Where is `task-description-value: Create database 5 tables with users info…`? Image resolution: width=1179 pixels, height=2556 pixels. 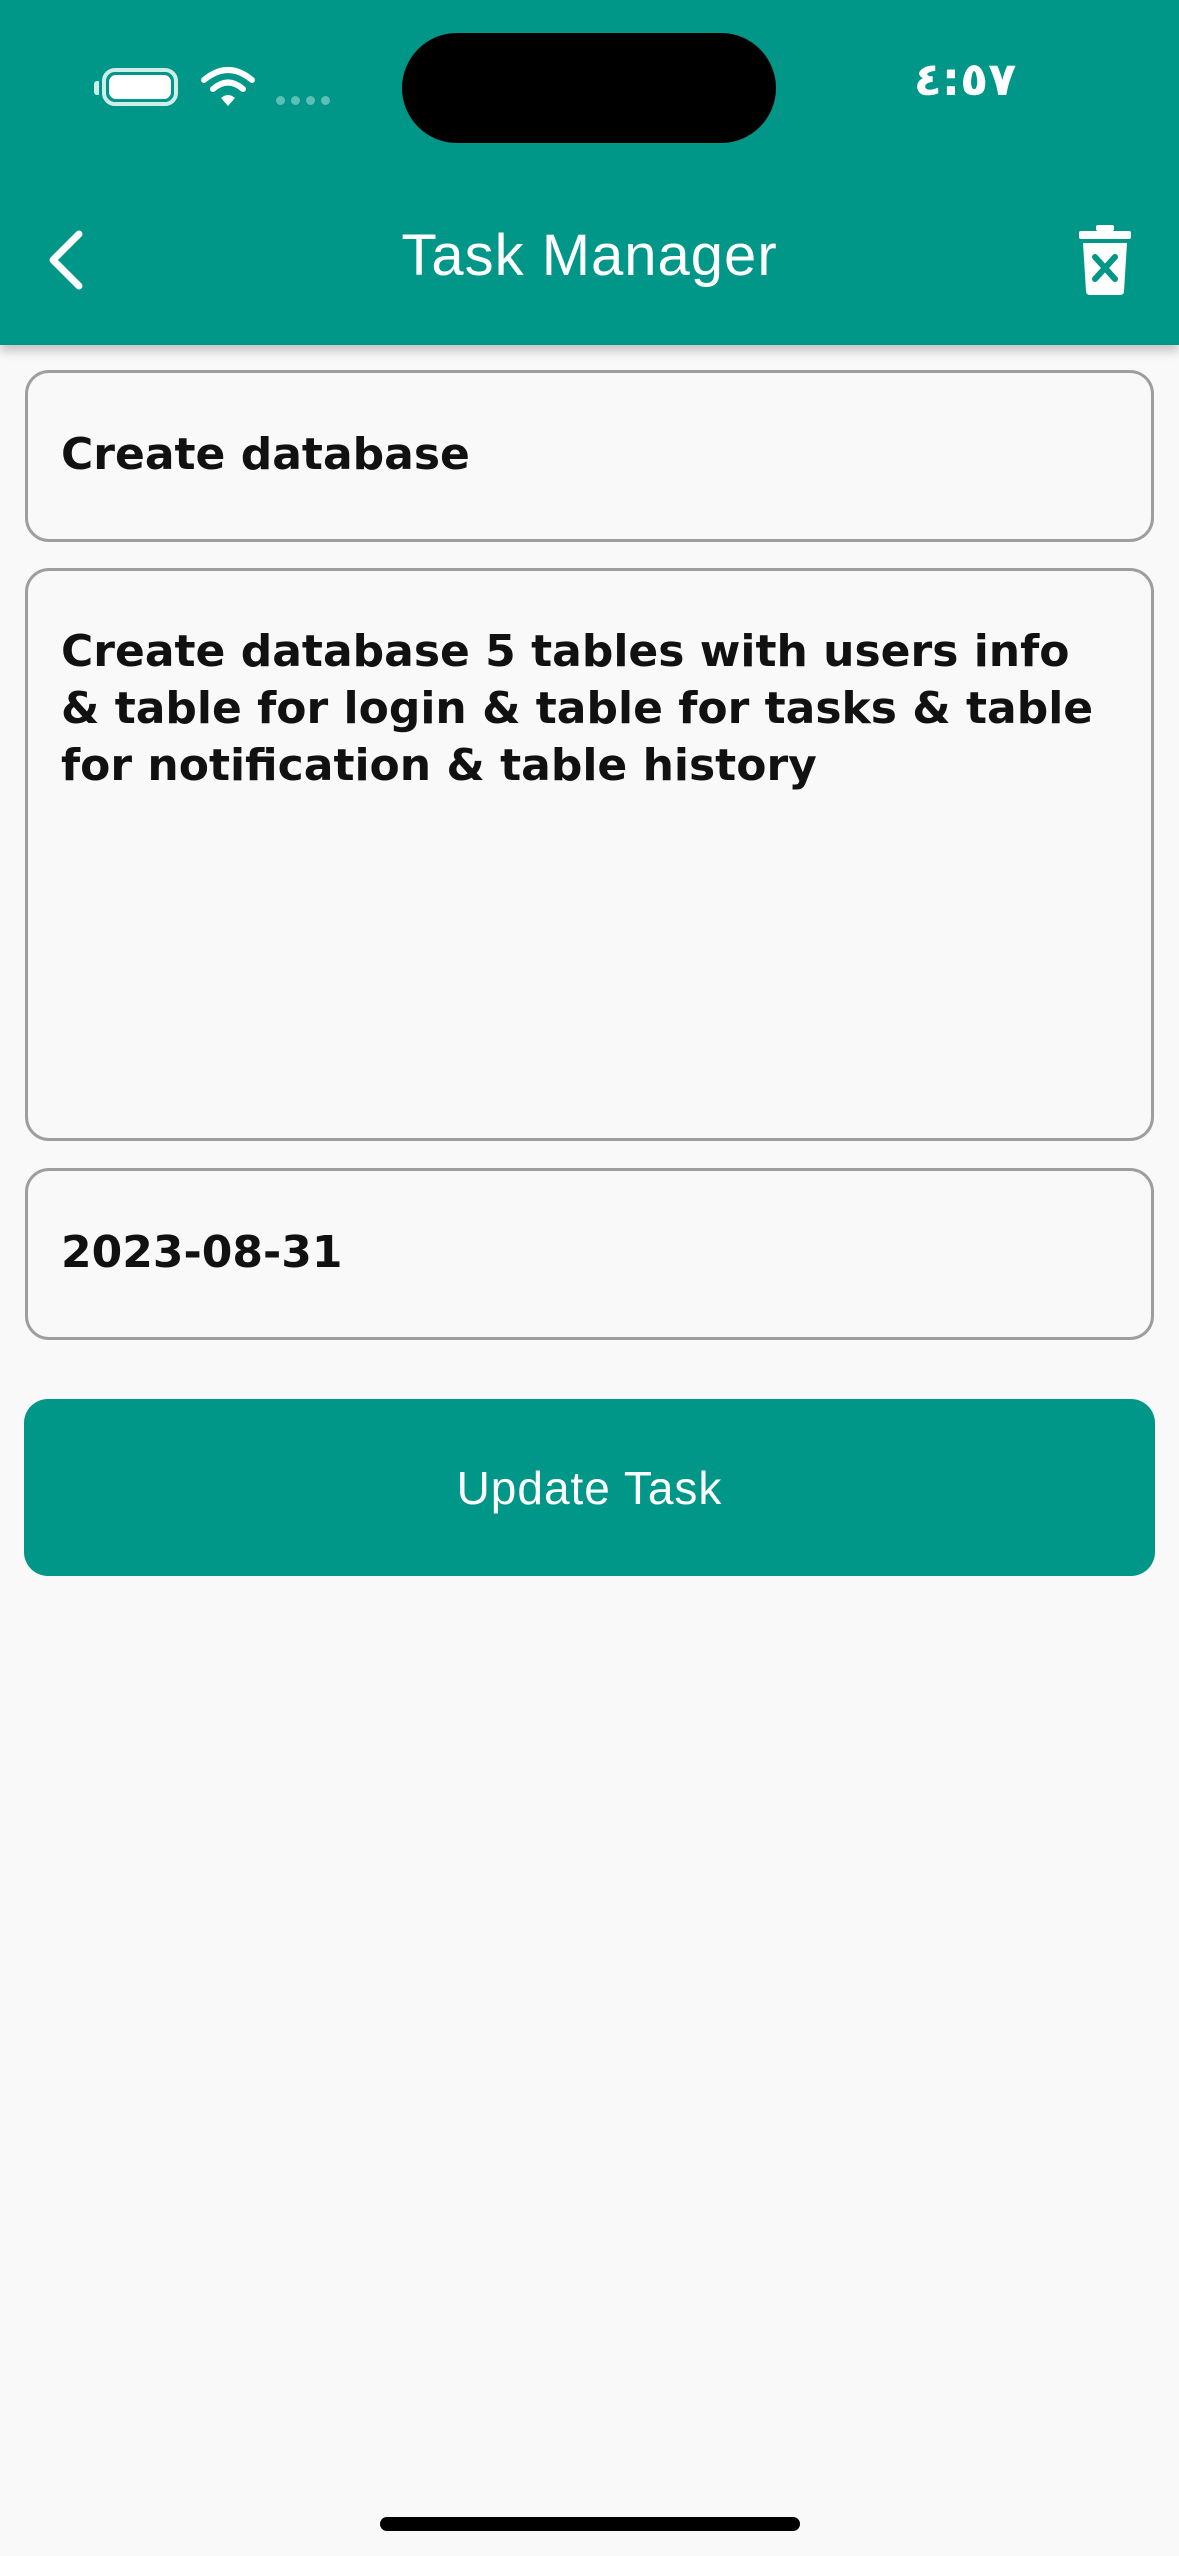
task-description-value: Create database 5 tables with users info… is located at coordinates (577, 708).